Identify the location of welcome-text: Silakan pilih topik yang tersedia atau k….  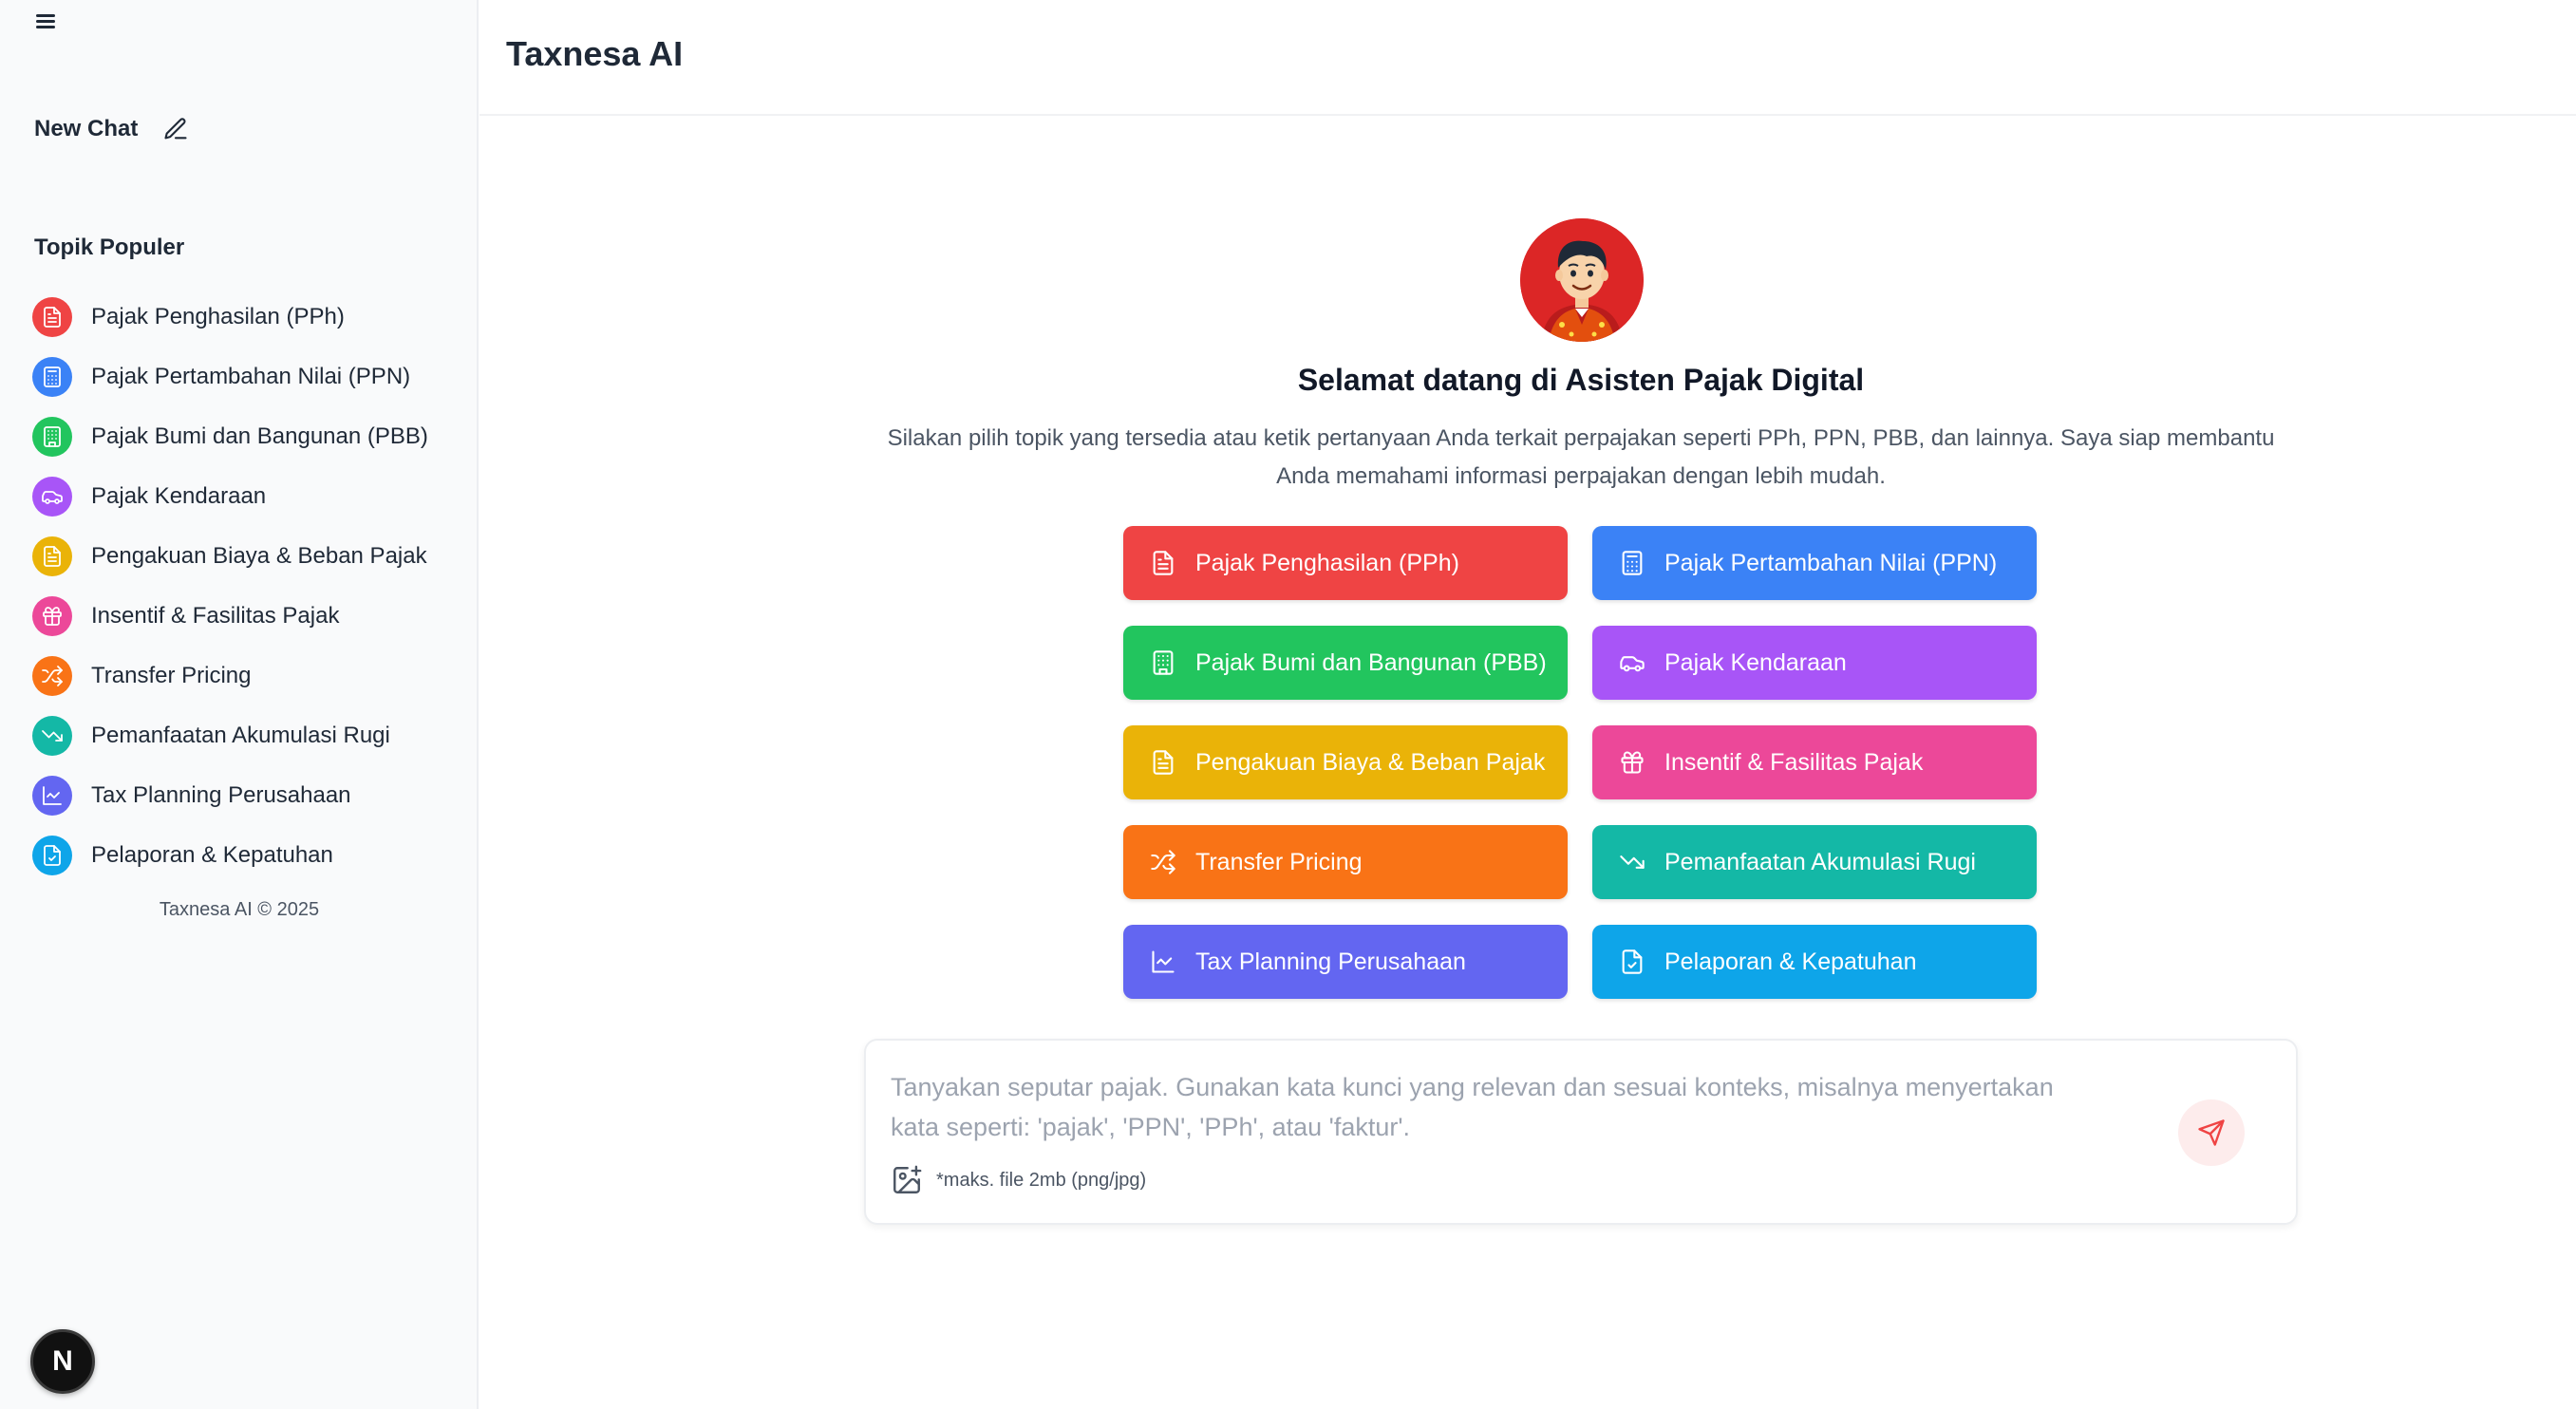
(1581, 457).